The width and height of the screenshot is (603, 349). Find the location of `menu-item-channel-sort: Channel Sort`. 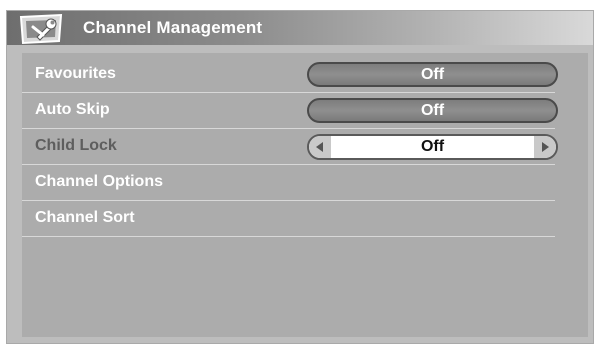

menu-item-channel-sort: Channel Sort is located at coordinates (288, 219).